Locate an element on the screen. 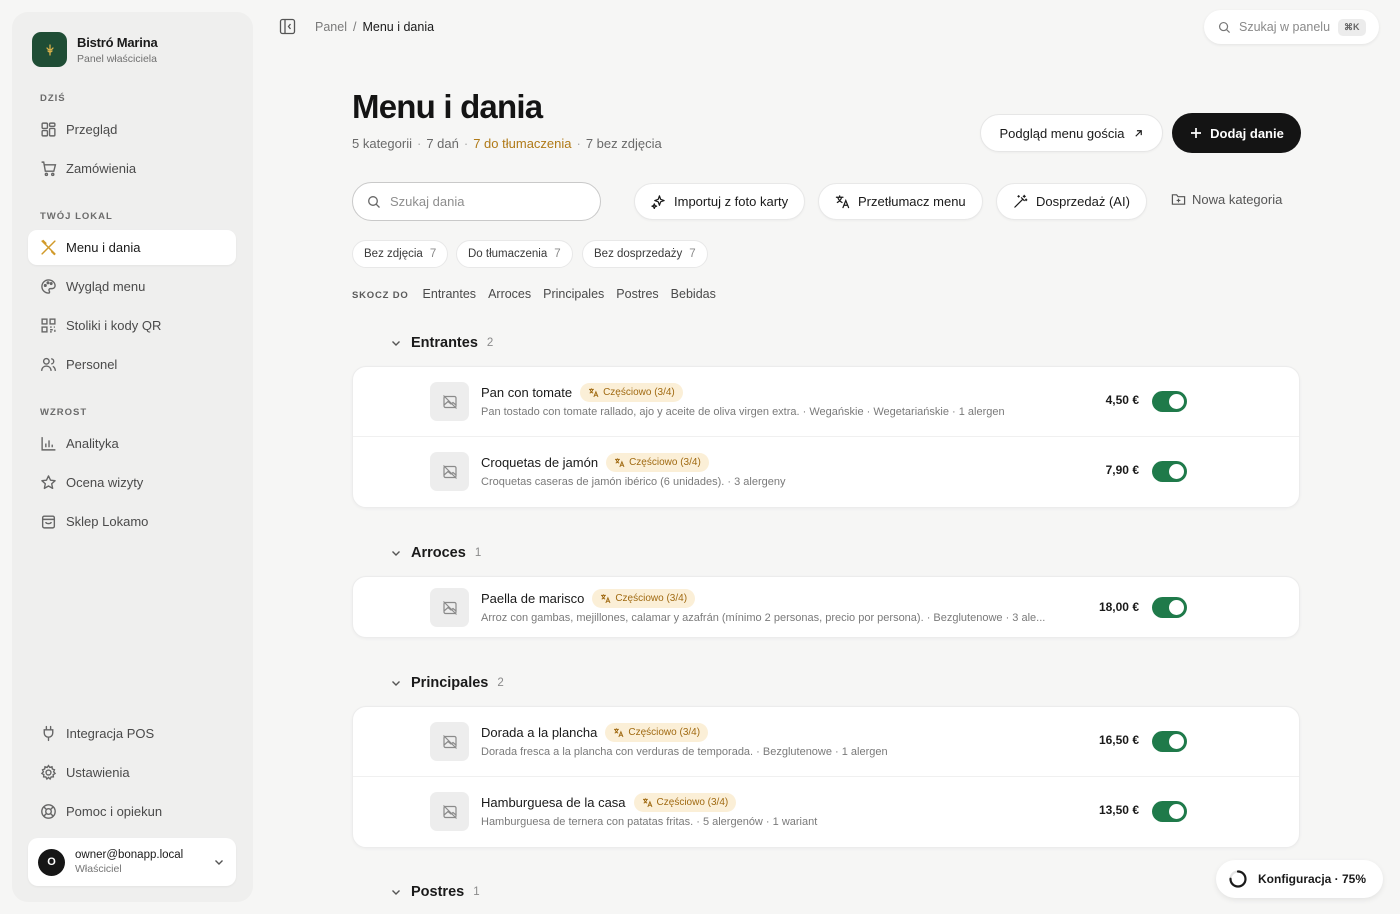 This screenshot has width=1400, height=914. brand: Bistró Marina Panel właściciela is located at coordinates (95, 49).